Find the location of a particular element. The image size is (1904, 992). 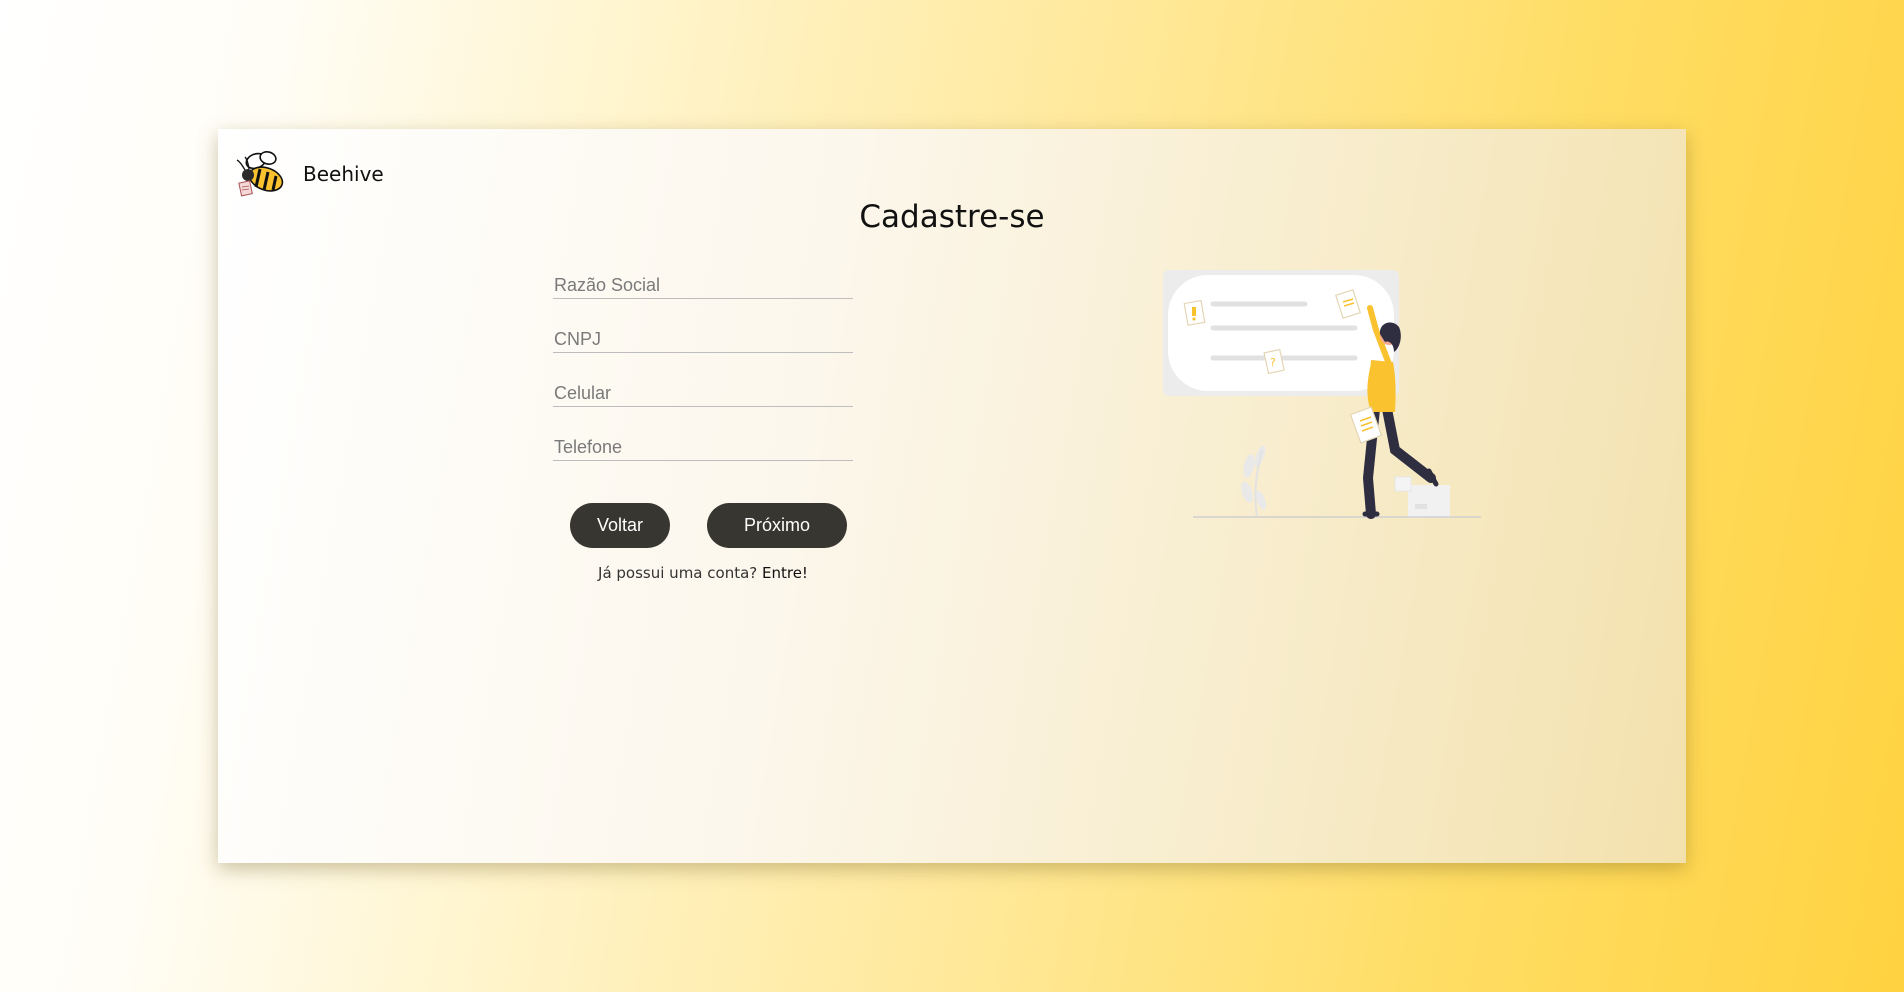

login-link: Entre! is located at coordinates (785, 573).